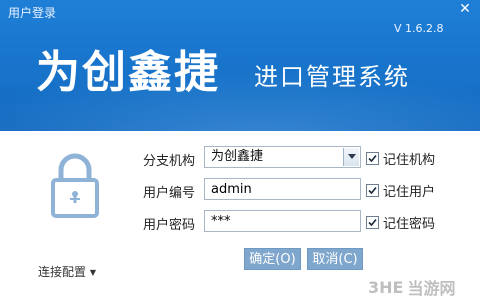  Describe the element at coordinates (431, 288) in the screenshot. I see `watermark-text: 当游网` at that location.